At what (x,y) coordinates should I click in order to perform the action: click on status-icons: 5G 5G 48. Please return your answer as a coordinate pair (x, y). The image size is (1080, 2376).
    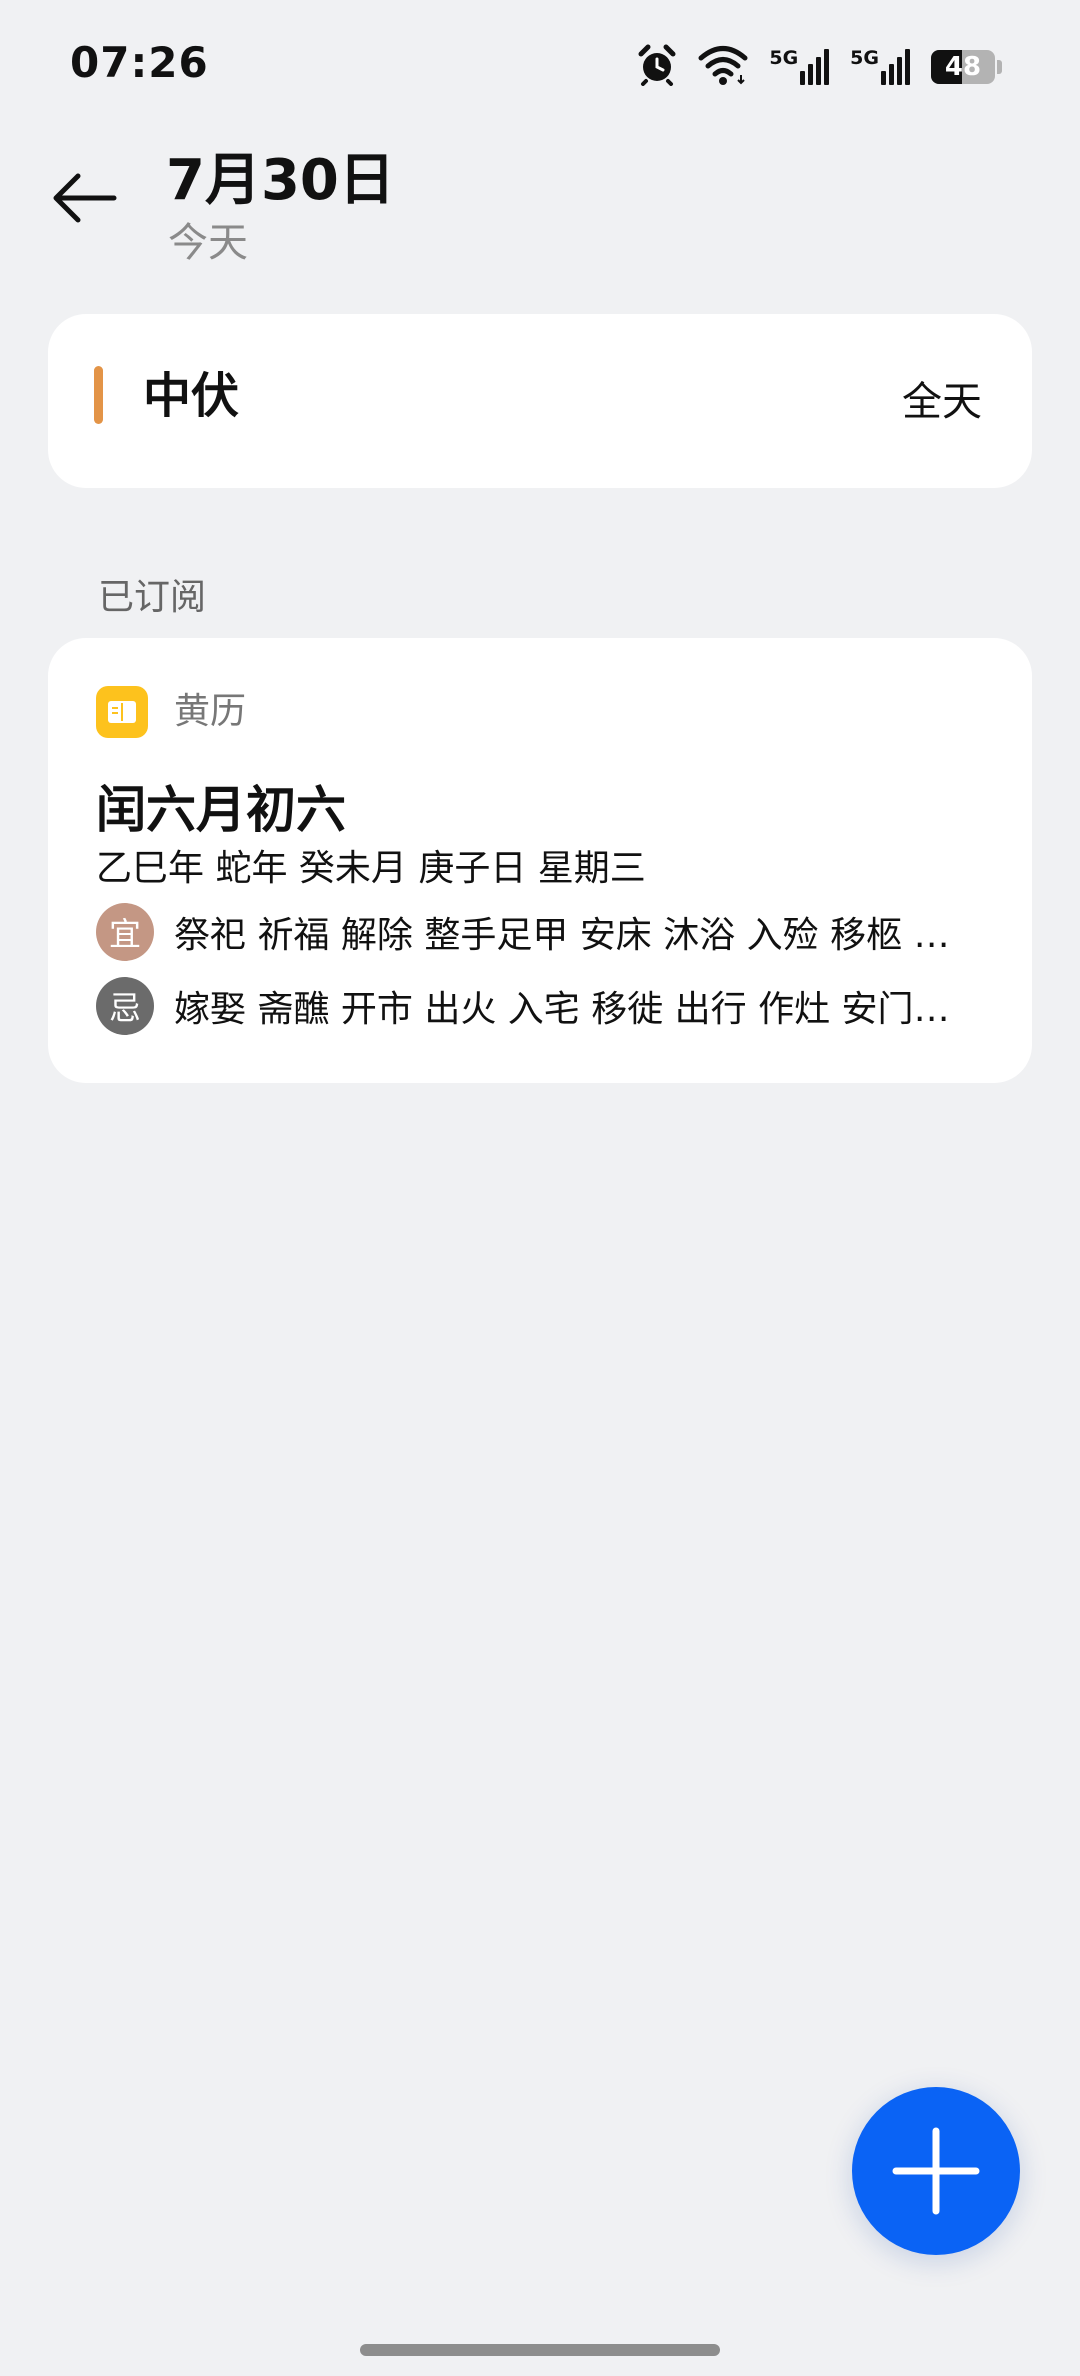
    Looking at the image, I should click on (819, 67).